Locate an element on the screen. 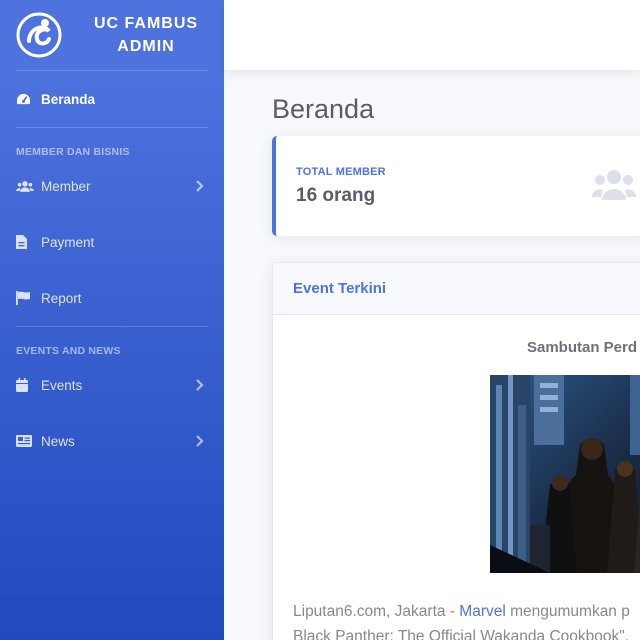 The image size is (640, 640). sidebar-item-label: Report is located at coordinates (61, 298).